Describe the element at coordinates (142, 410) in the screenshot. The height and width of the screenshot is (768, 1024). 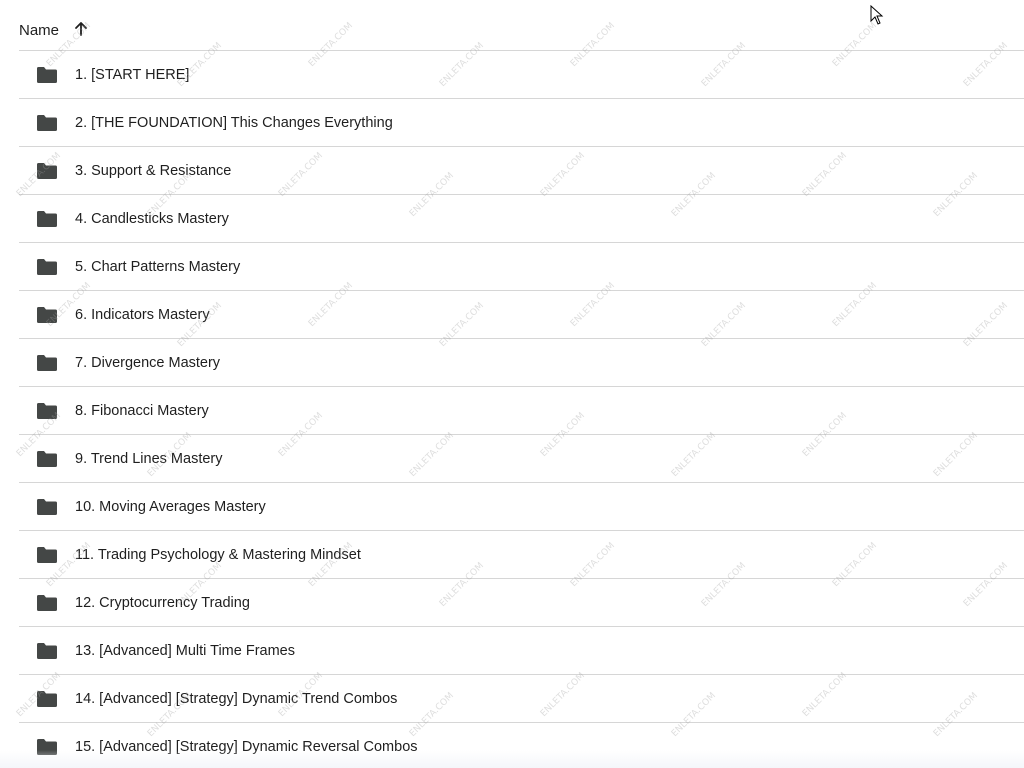
I see `folder-label: 8. Fibonacci Mastery` at that location.